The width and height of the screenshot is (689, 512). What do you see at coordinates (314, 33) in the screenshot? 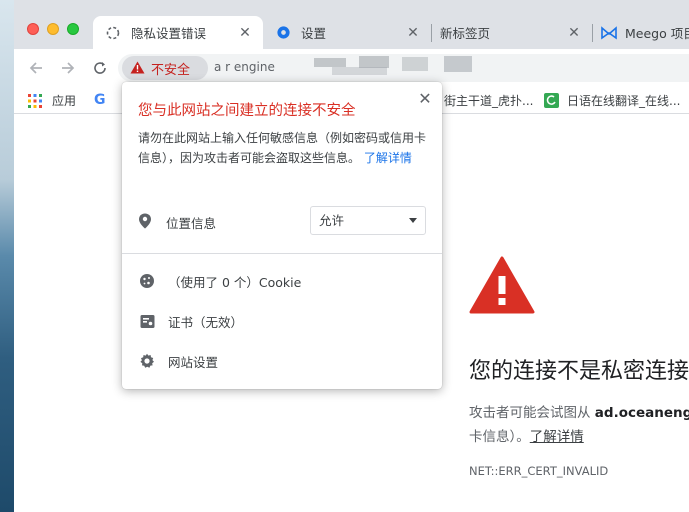
I see `tab-title: 设置` at bounding box center [314, 33].